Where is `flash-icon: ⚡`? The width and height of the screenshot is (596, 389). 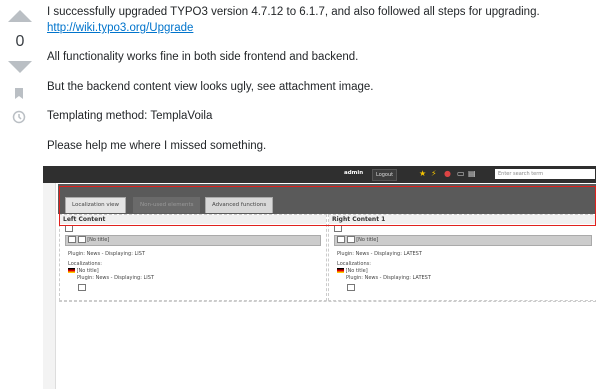 flash-icon: ⚡ is located at coordinates (434, 174).